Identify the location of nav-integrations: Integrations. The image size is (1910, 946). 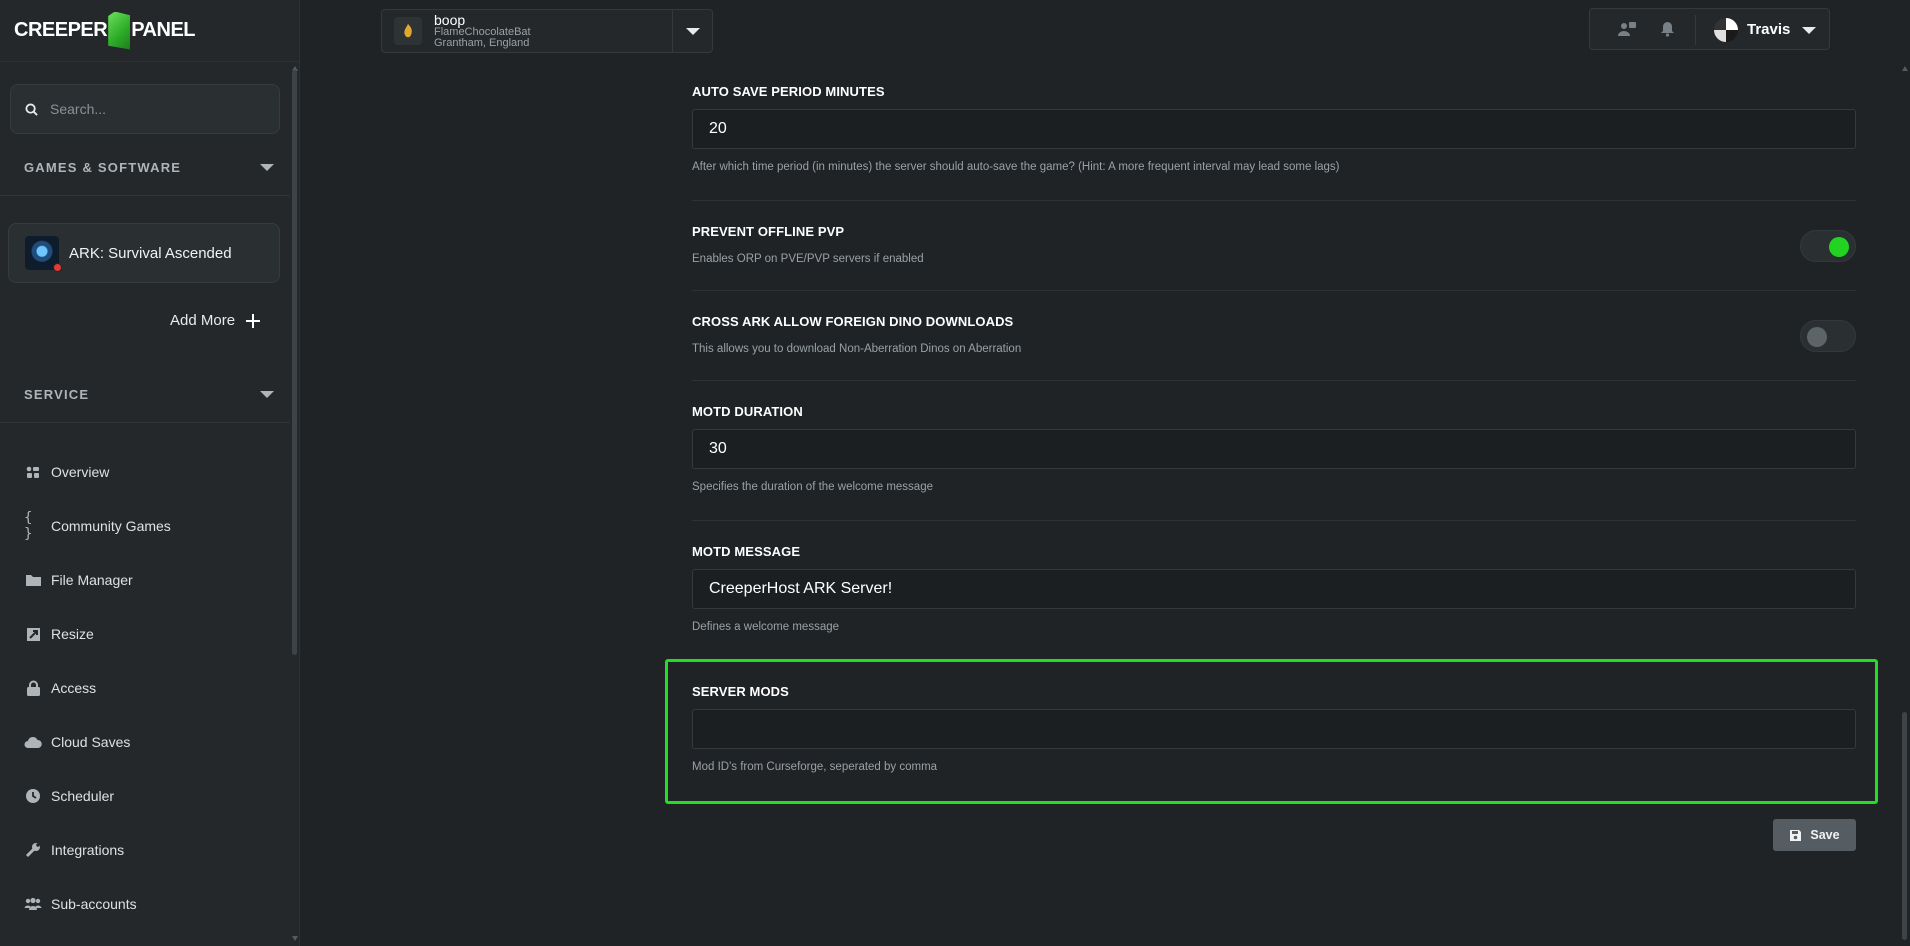
(74, 850).